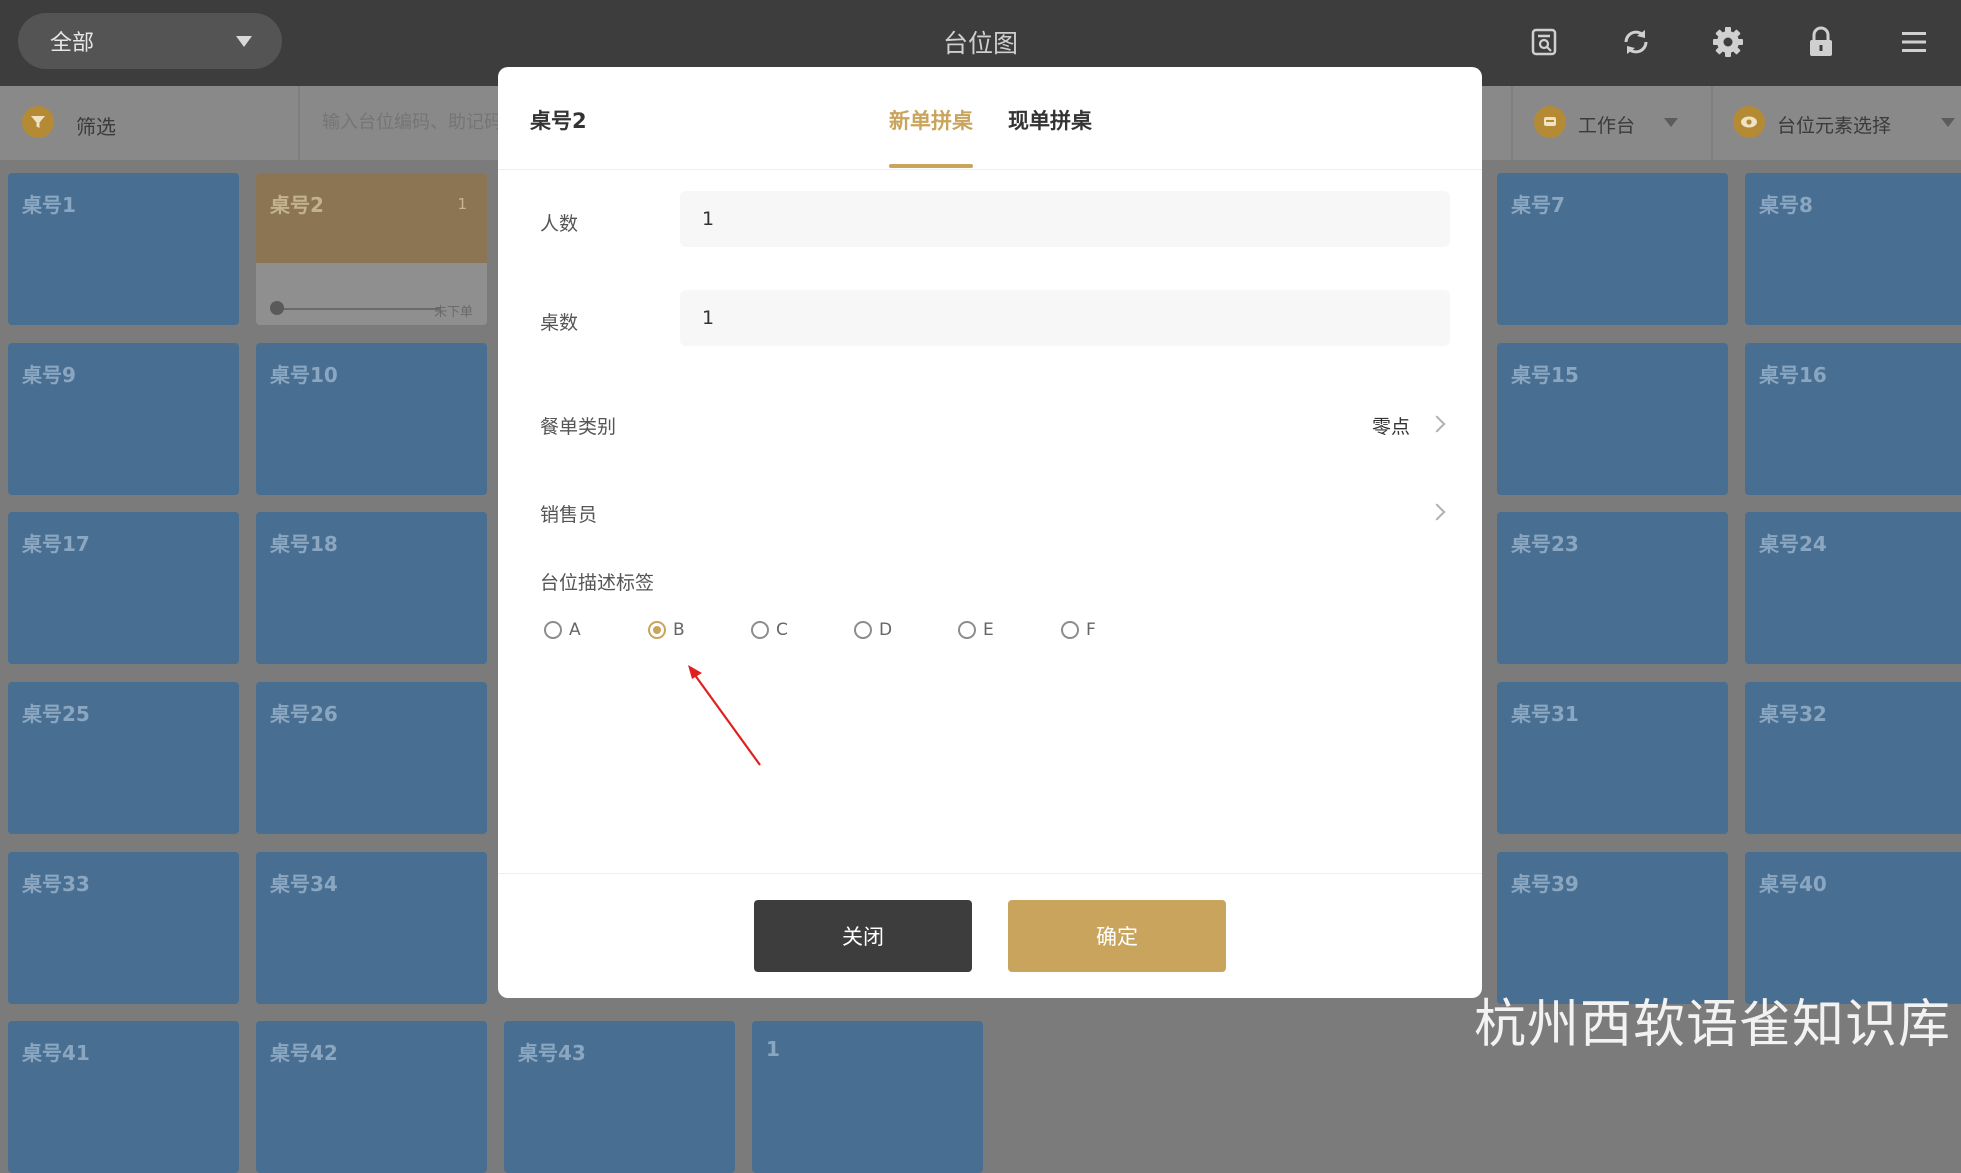 Image resolution: width=1961 pixels, height=1173 pixels. What do you see at coordinates (1050, 120) in the screenshot?
I see `tab-existing-order-merge: 现单拼桌` at bounding box center [1050, 120].